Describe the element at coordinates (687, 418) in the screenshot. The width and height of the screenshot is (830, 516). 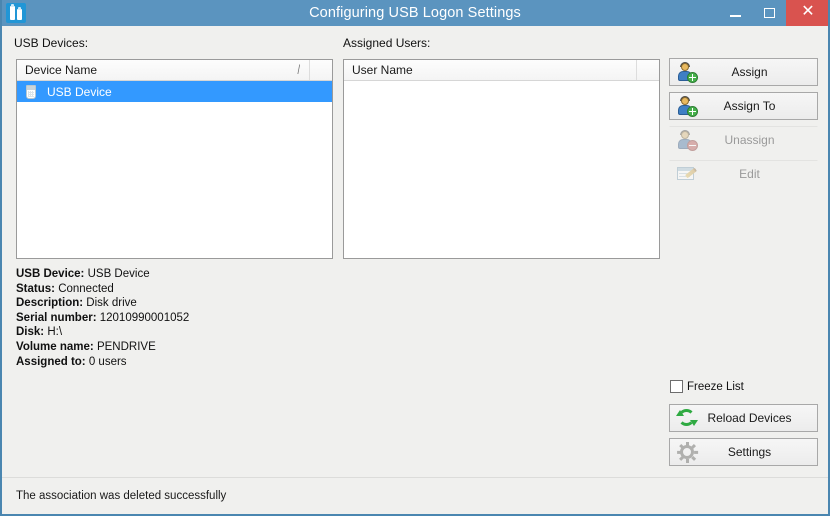
I see `refresh-icon` at that location.